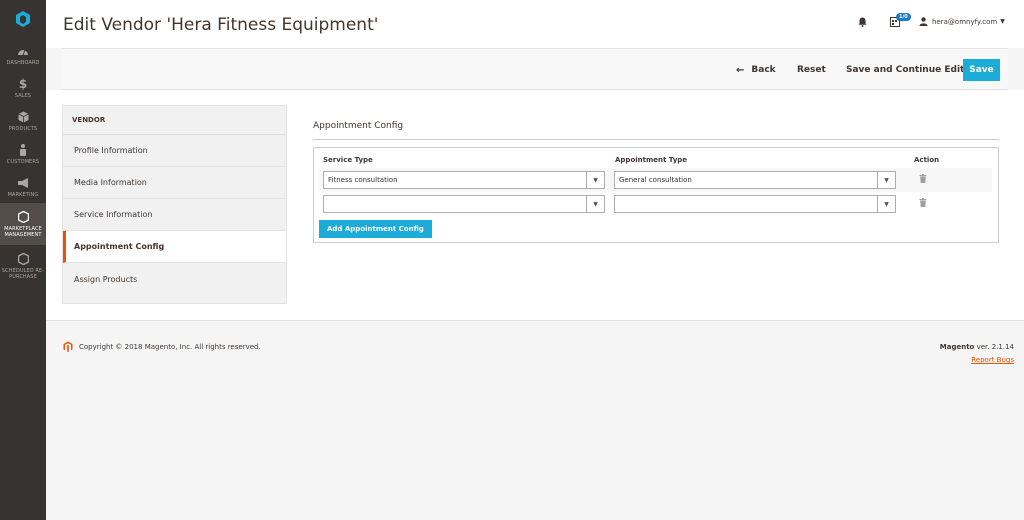 The width and height of the screenshot is (1024, 520). What do you see at coordinates (348, 160) in the screenshot?
I see `column-header-service-type: Service Type` at bounding box center [348, 160].